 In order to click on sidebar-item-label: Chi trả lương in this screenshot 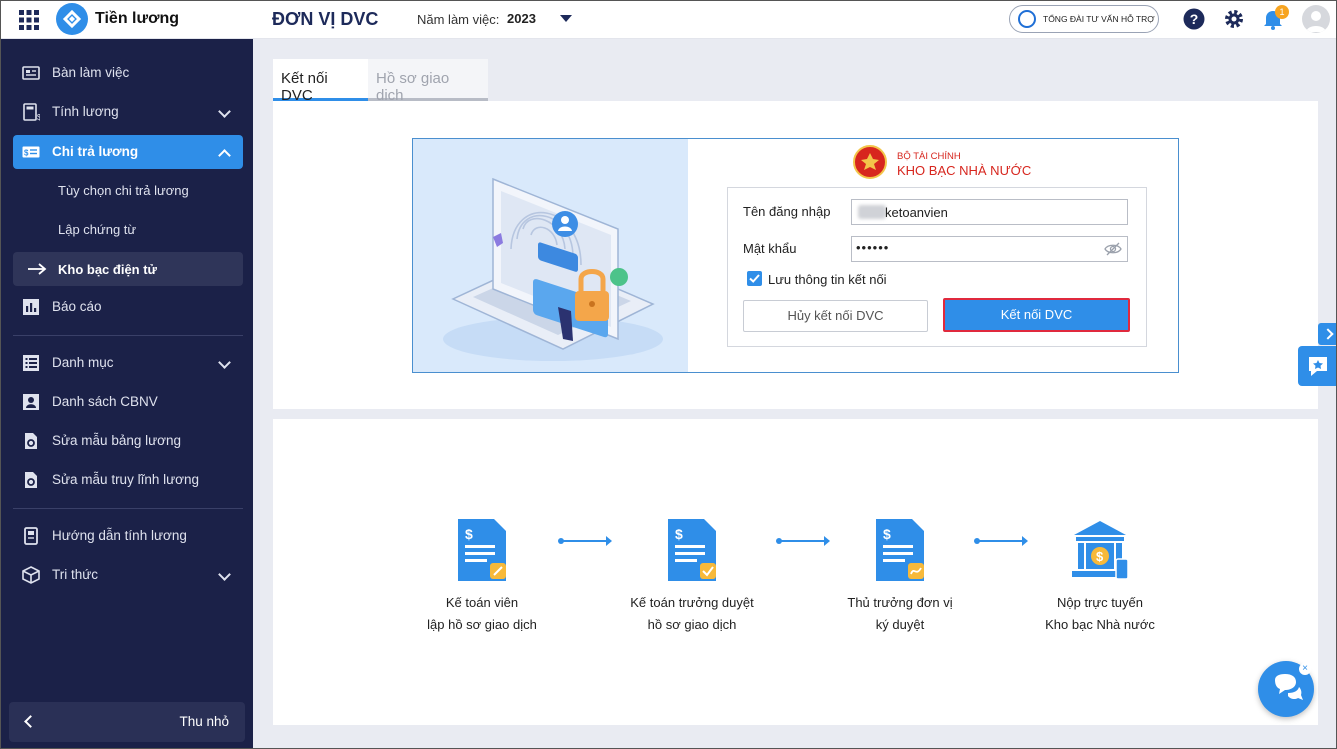, I will do `click(95, 151)`.